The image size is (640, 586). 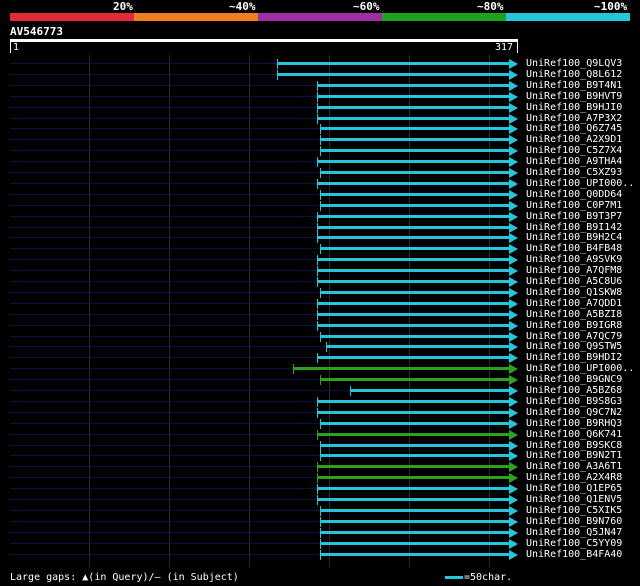 What do you see at coordinates (574, 139) in the screenshot?
I see `hit-name-link: UniRef100_A2X9D1` at bounding box center [574, 139].